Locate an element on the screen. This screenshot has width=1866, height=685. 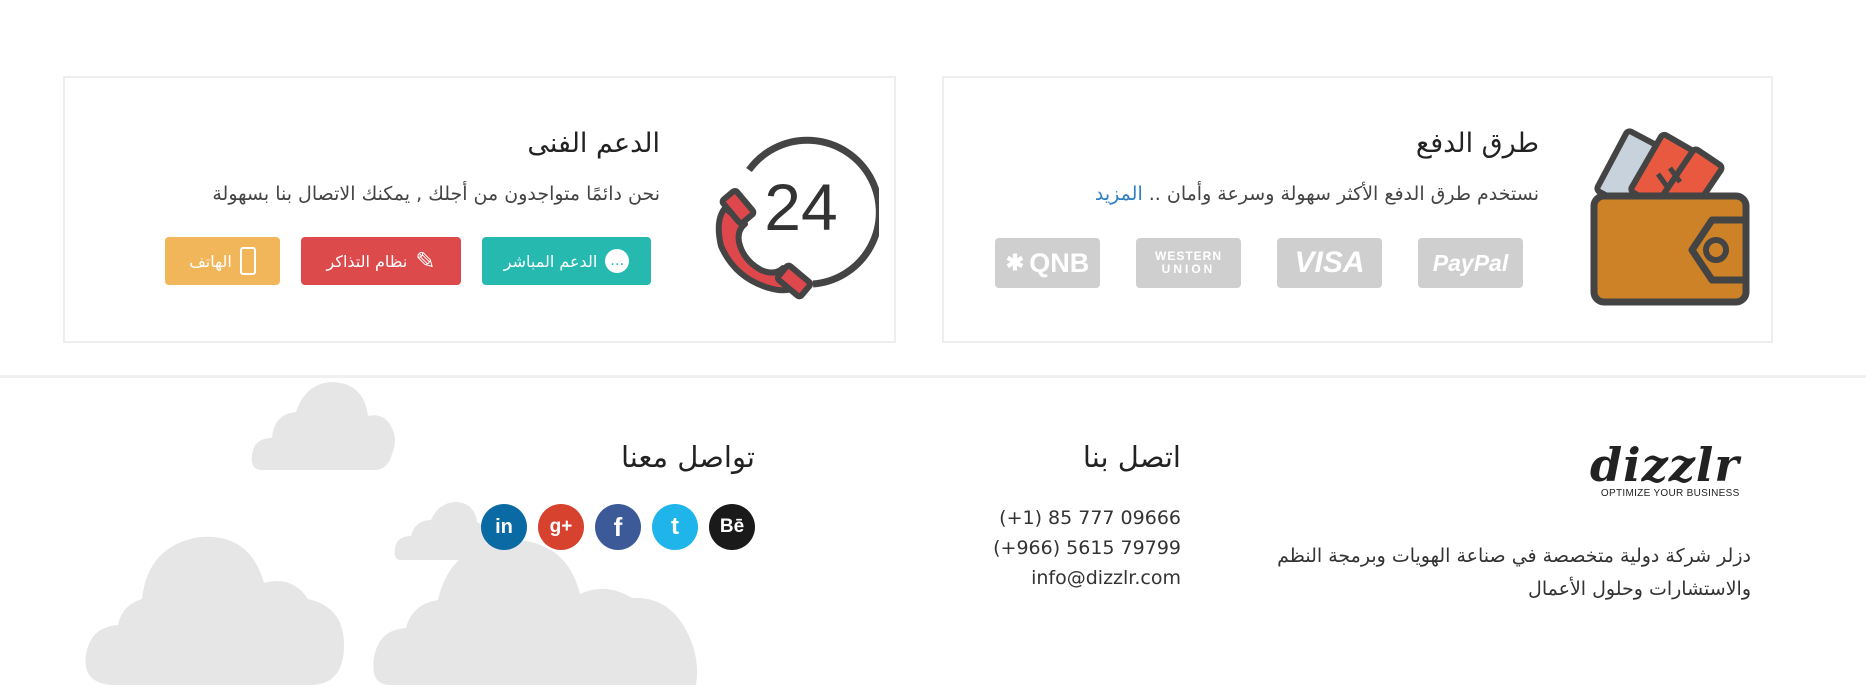
dizzlr-logo: dizzlr OPTIMIZE YOUR BUSINESS is located at coordinates (1665, 470).